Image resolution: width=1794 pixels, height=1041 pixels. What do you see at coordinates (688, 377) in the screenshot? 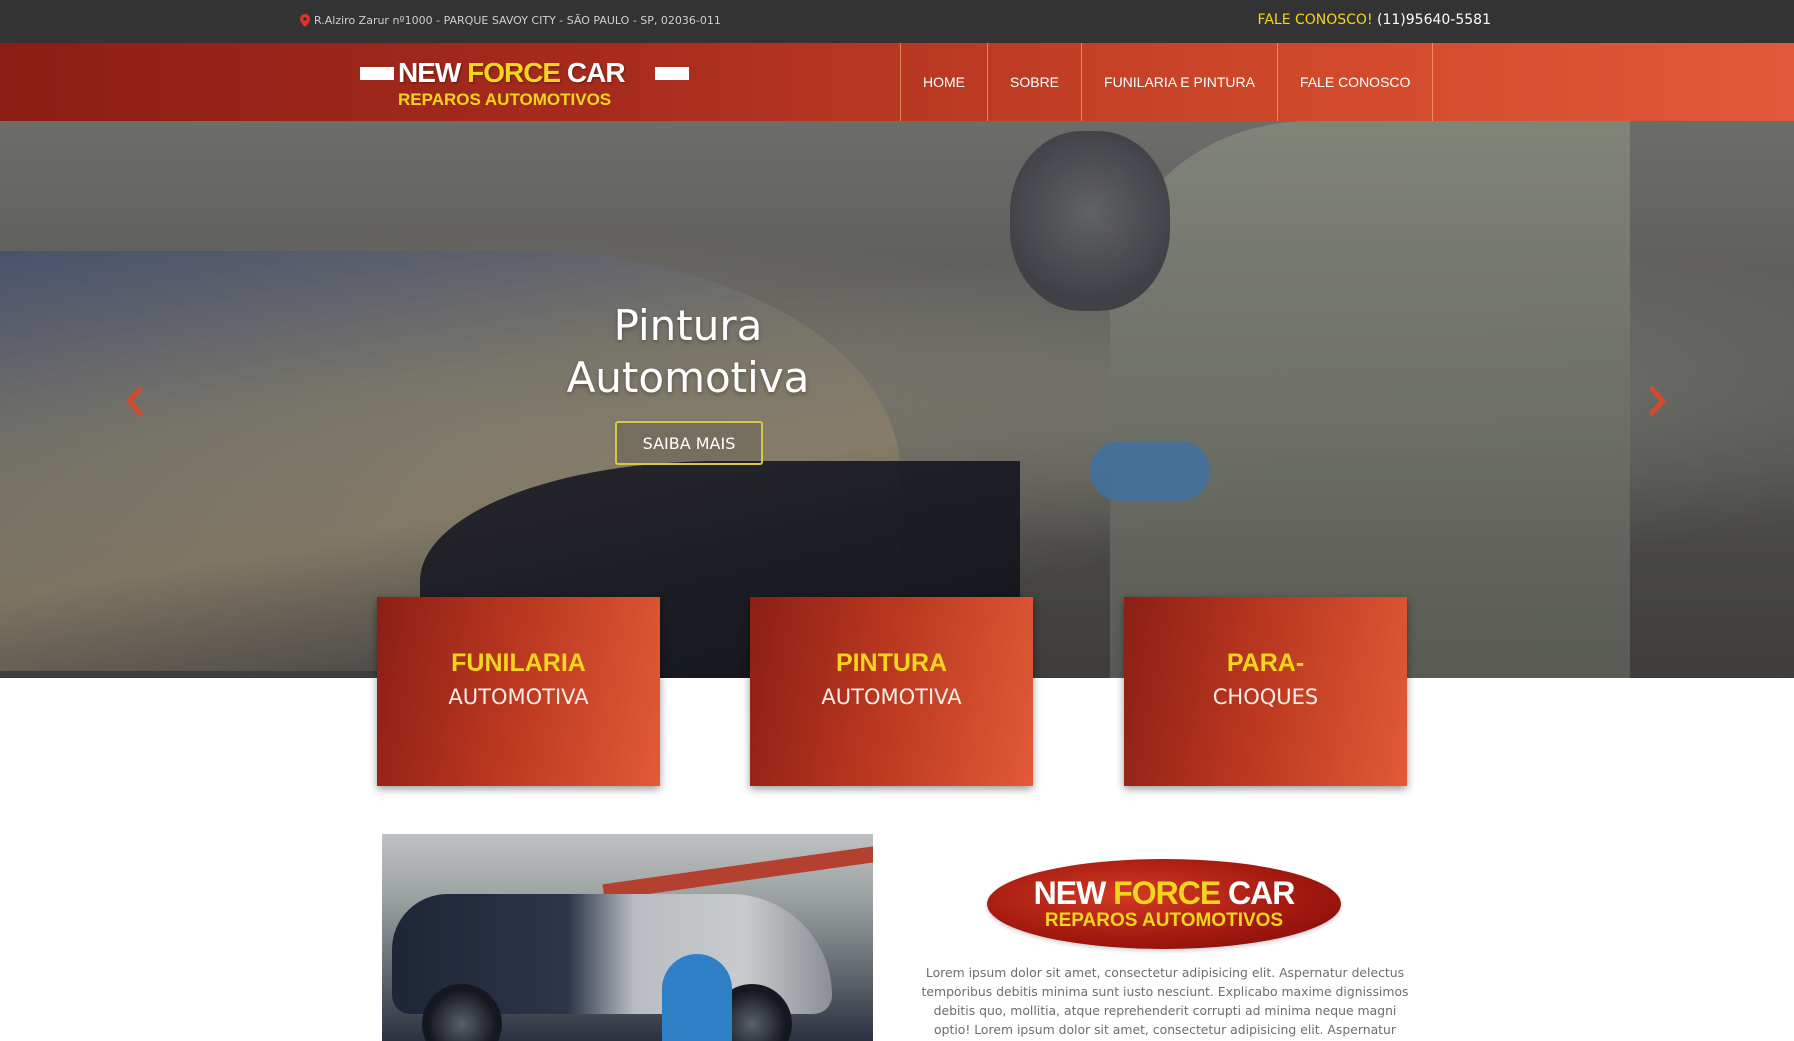
I see `hero-title-line2: Automotiva` at bounding box center [688, 377].